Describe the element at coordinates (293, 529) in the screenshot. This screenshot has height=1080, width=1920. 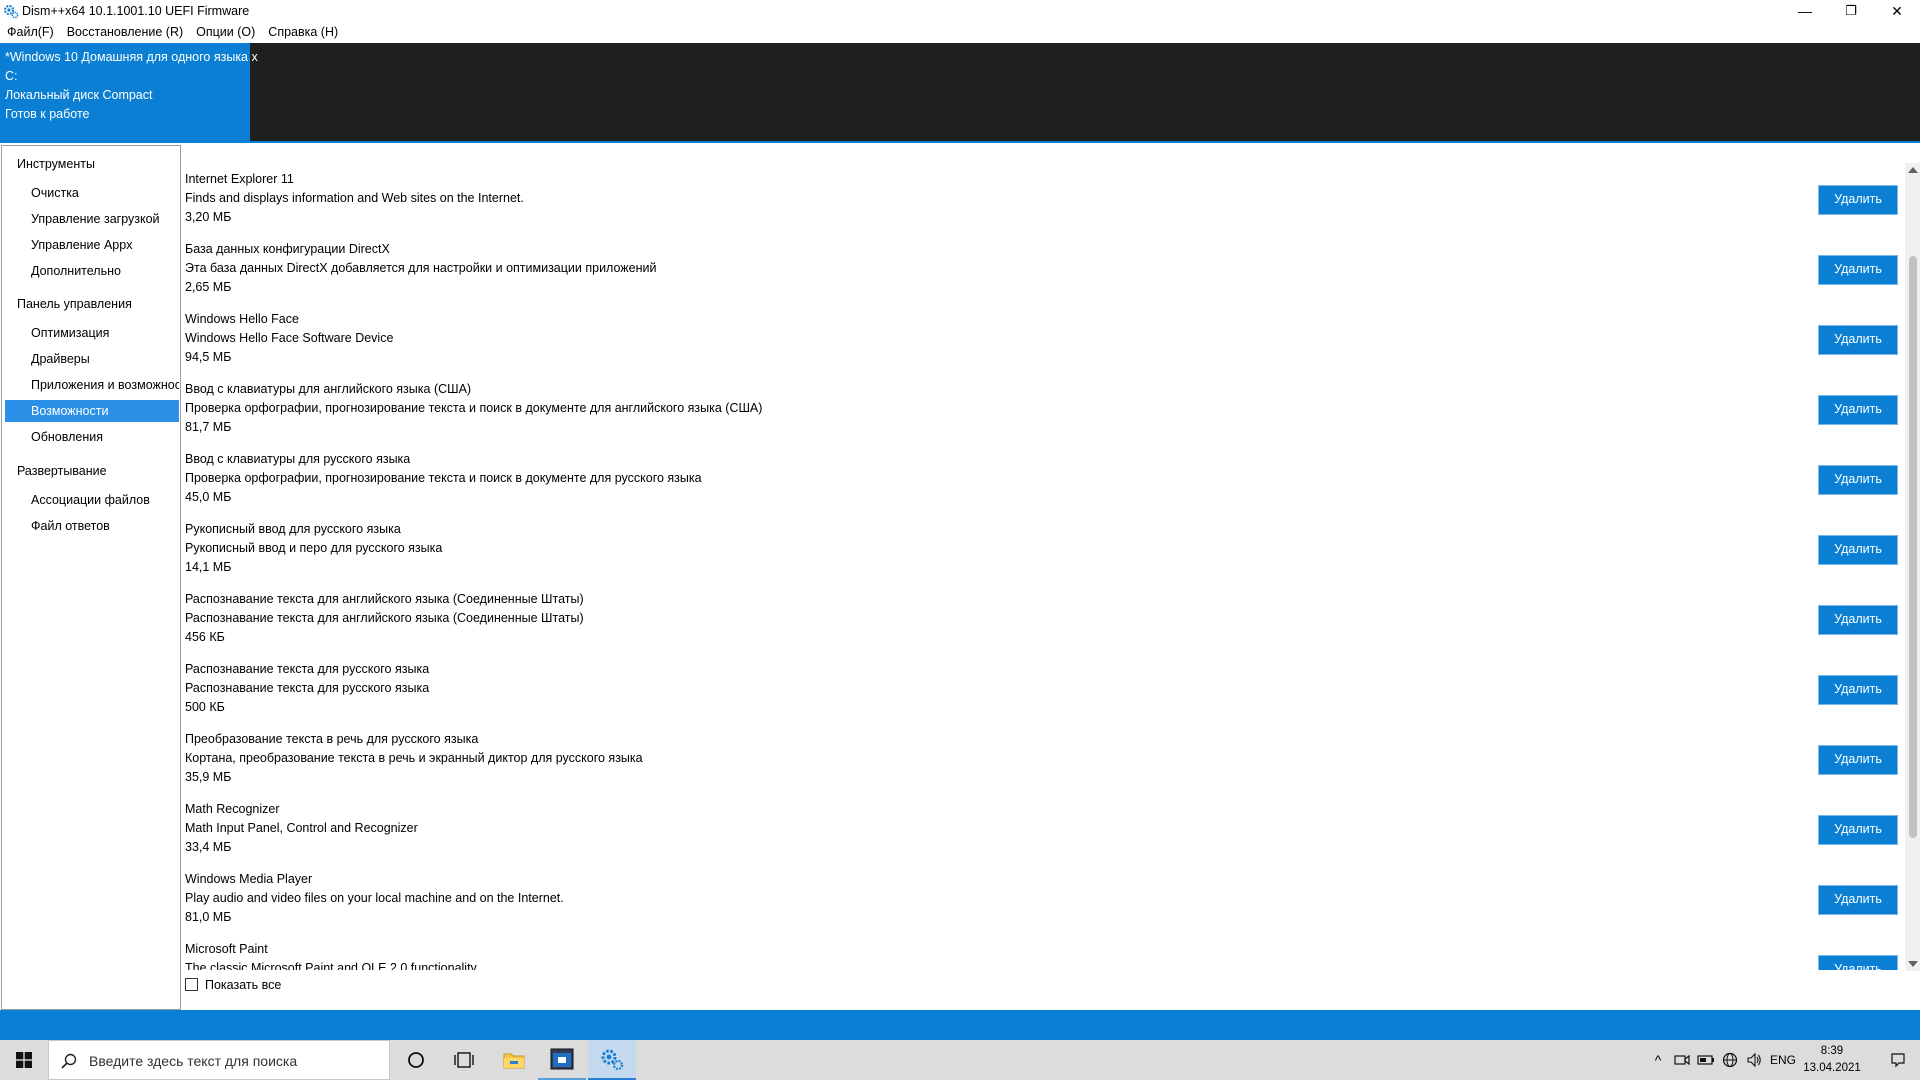
I see `feature-name: Рукописный ввод для русского языка` at that location.